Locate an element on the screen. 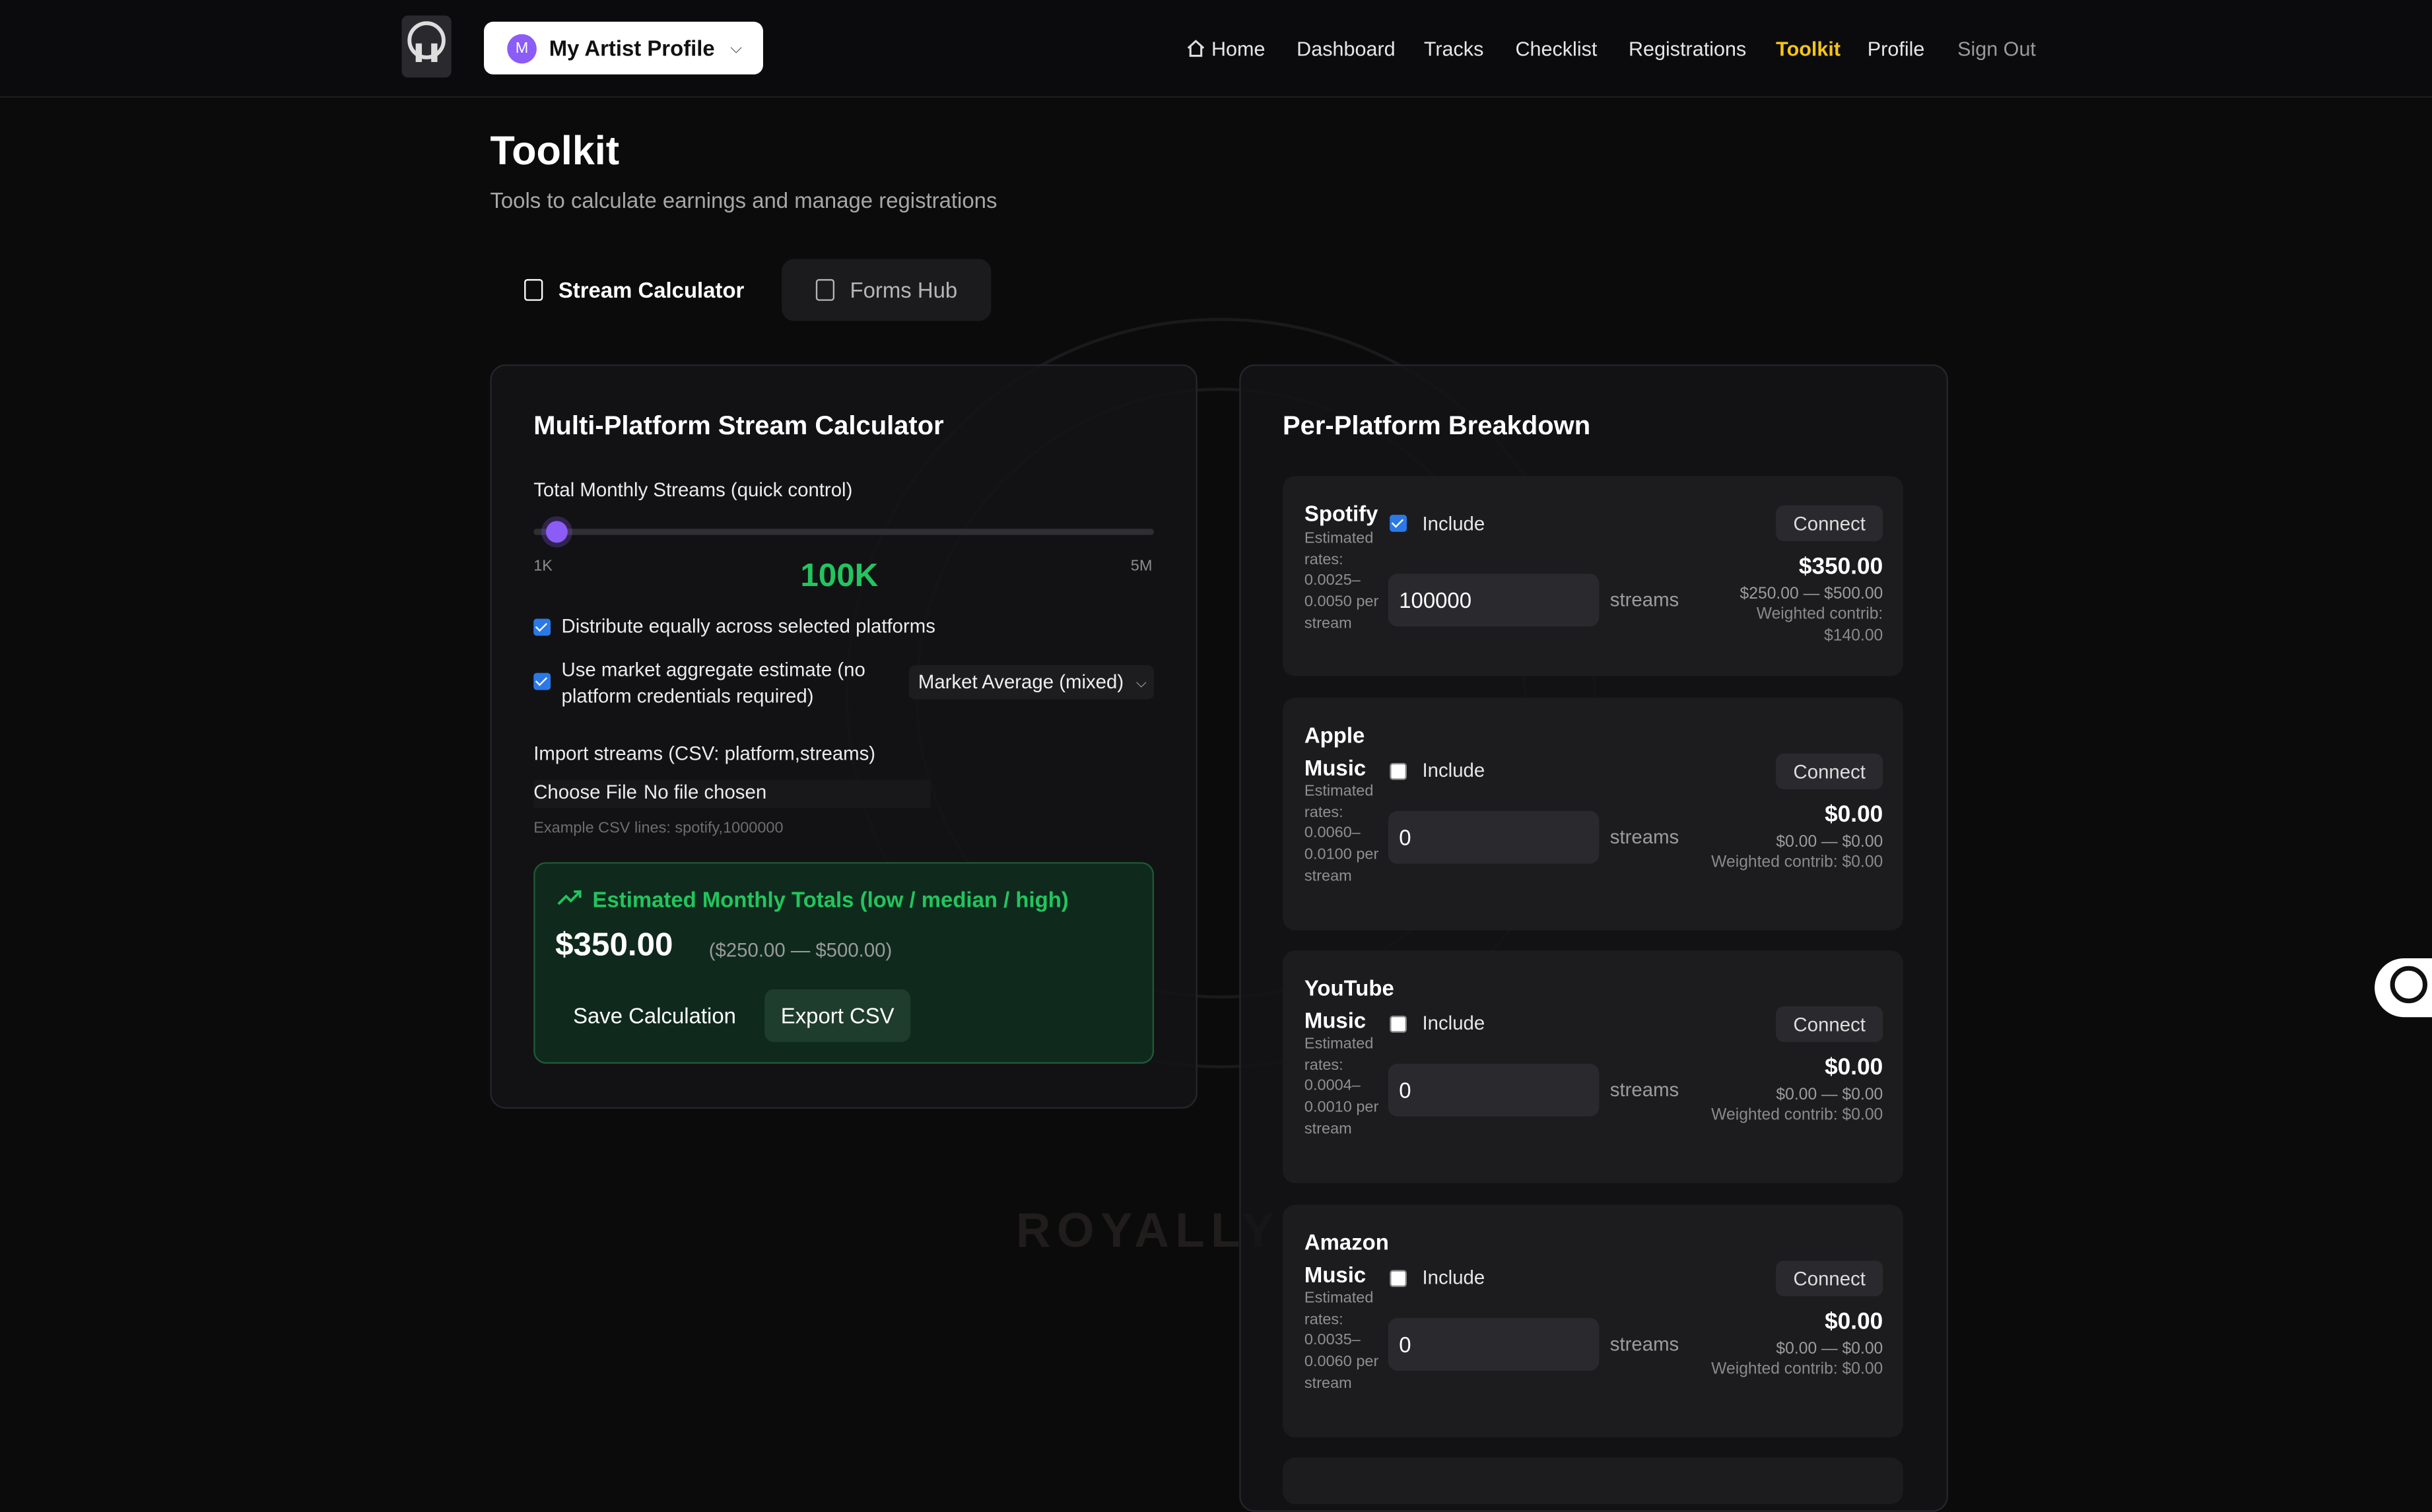 The width and height of the screenshot is (2432, 1512). platform-name: Spotify is located at coordinates (1341, 513).